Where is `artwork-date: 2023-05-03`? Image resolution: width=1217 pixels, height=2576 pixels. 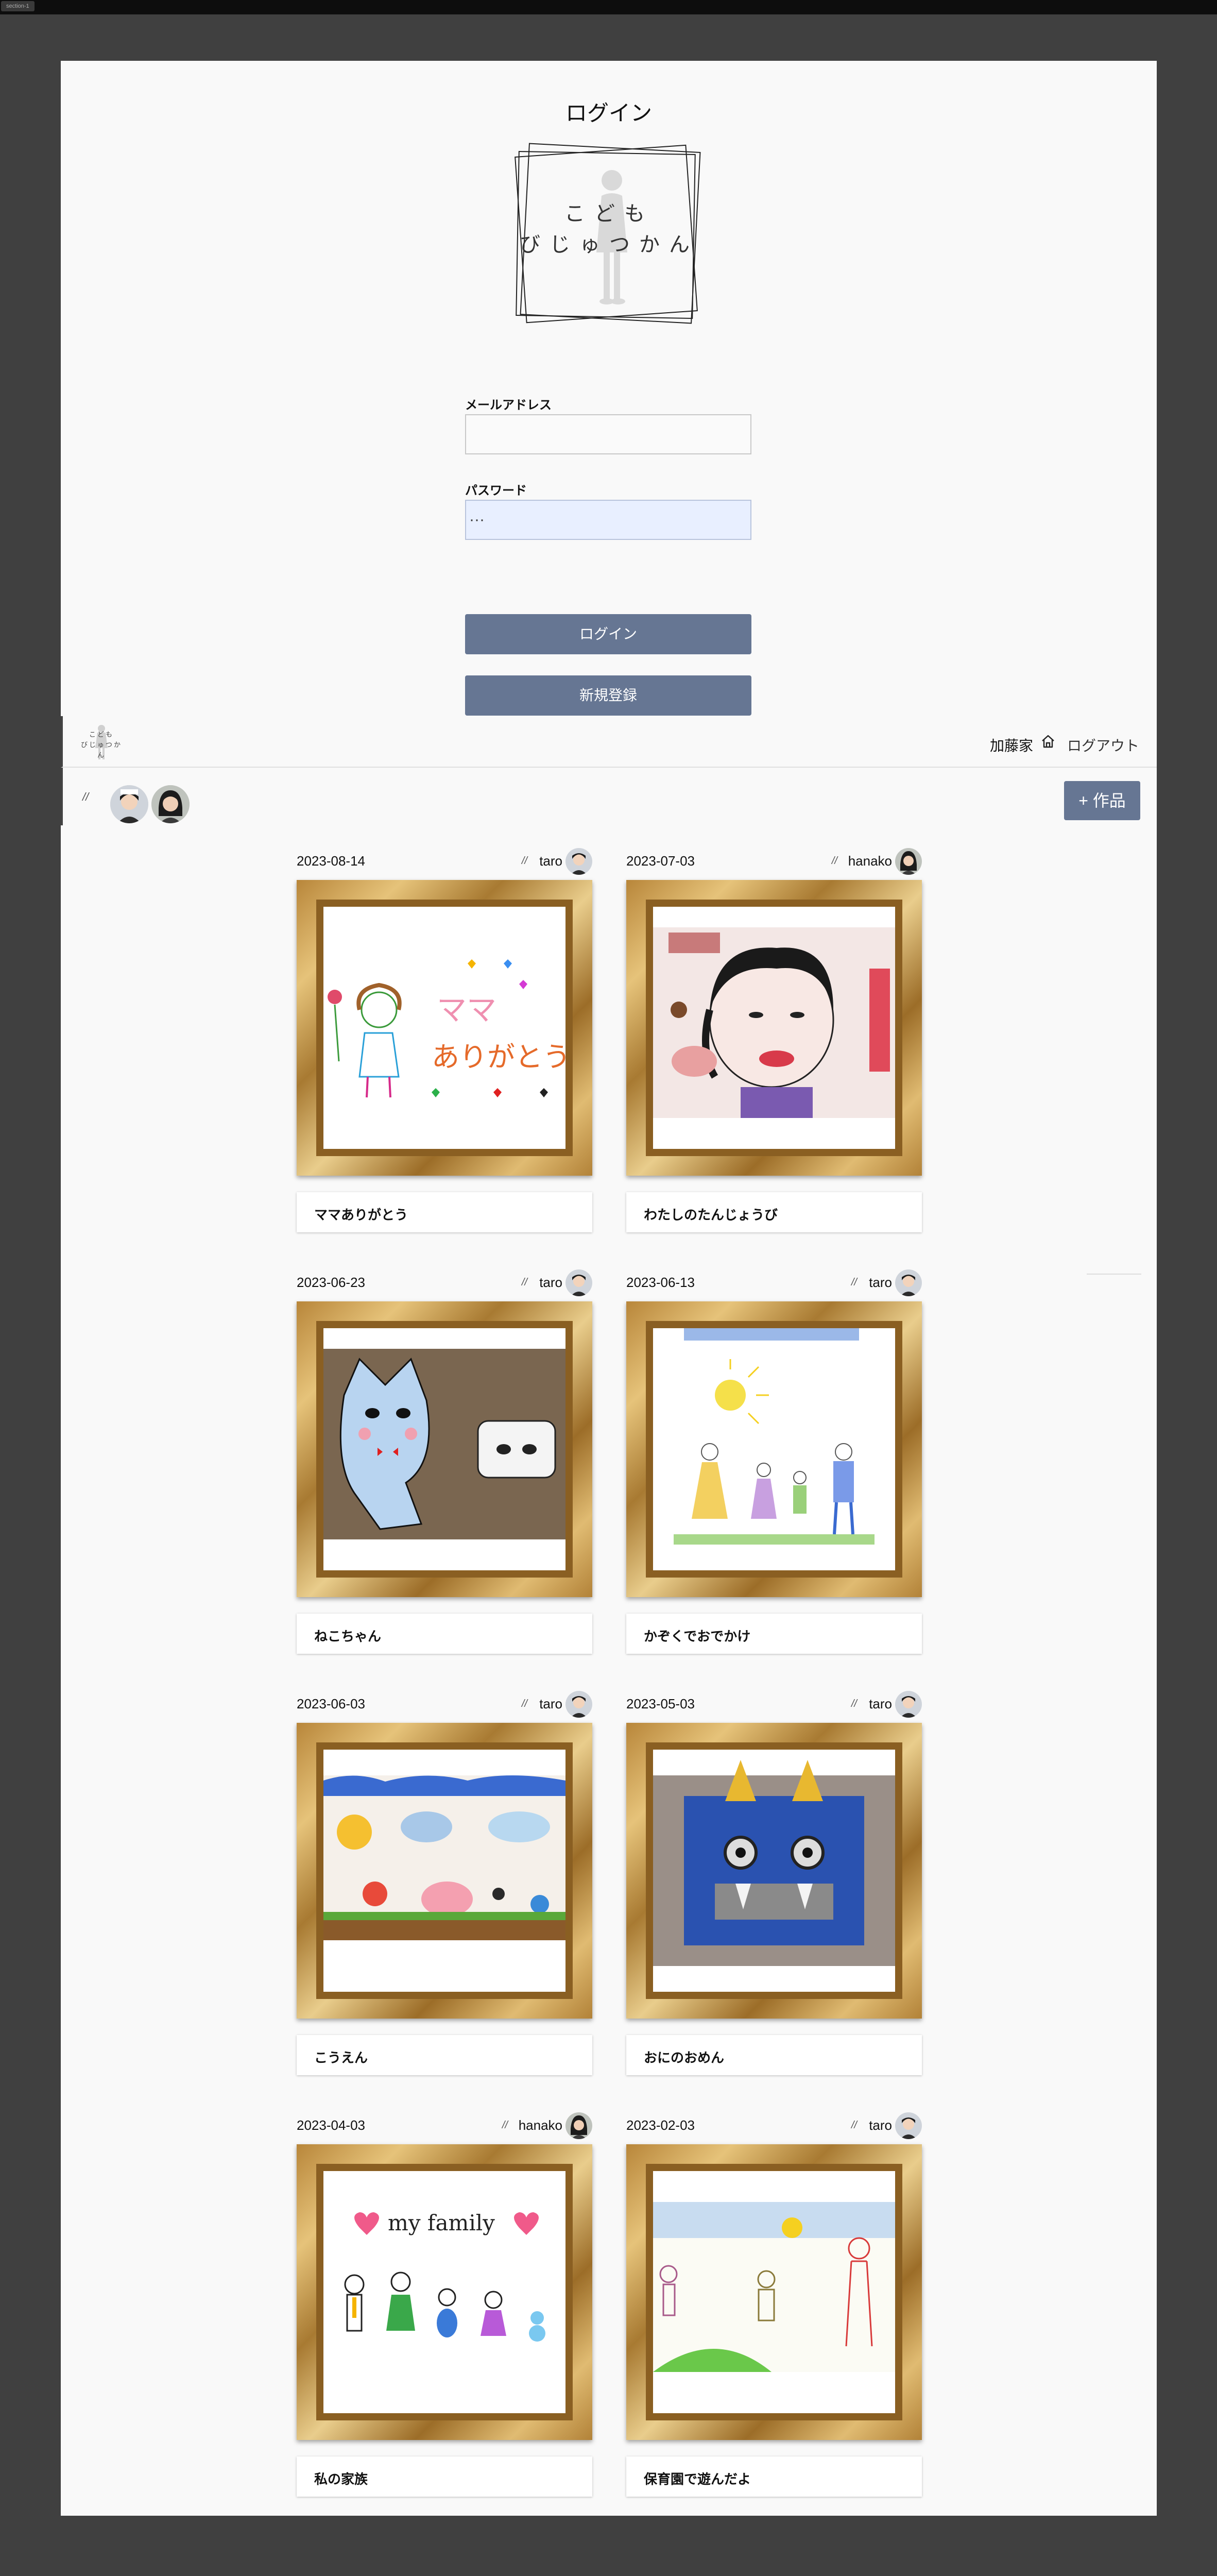
artwork-date: 2023-05-03 is located at coordinates (660, 1703).